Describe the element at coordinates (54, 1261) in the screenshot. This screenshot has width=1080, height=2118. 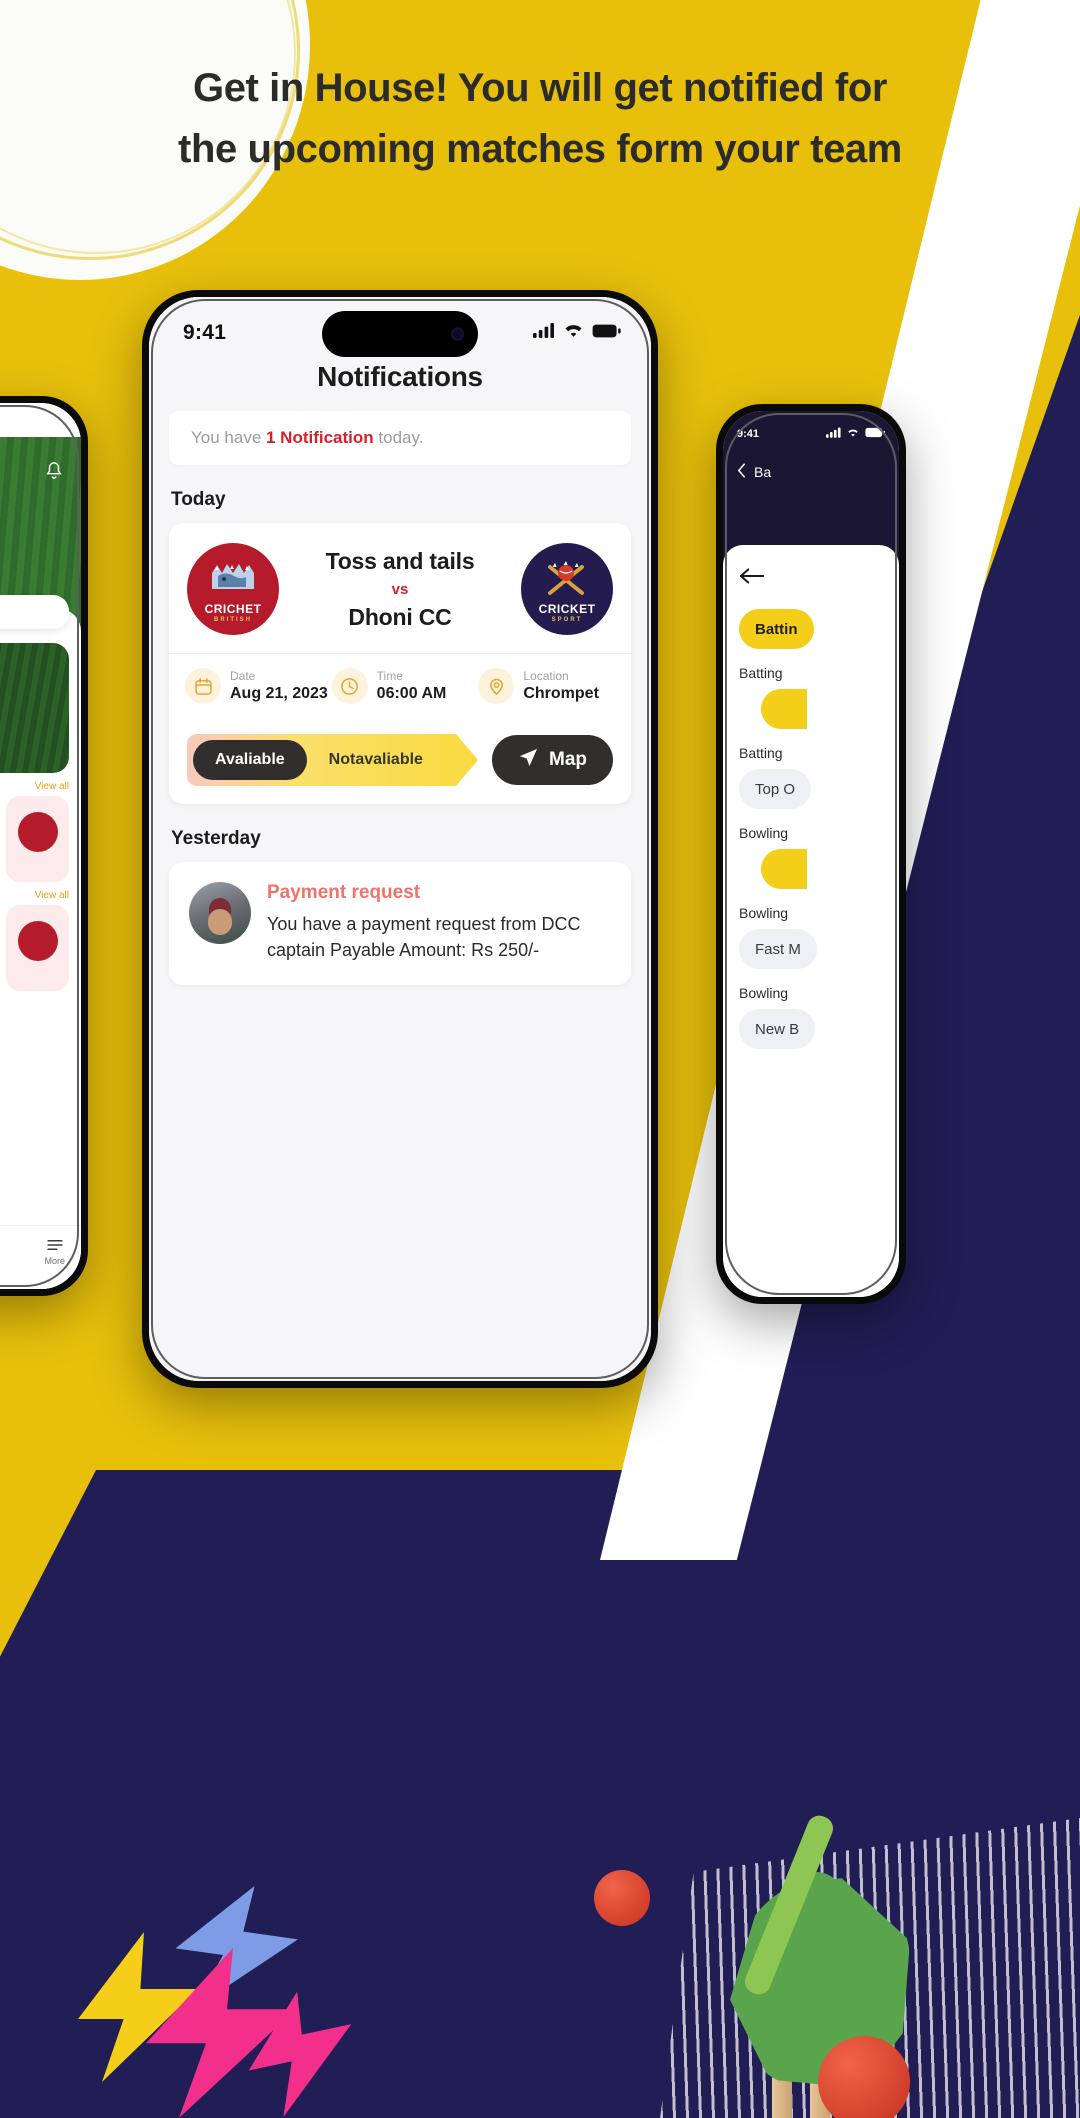
I see `tab-more-label: More` at that location.